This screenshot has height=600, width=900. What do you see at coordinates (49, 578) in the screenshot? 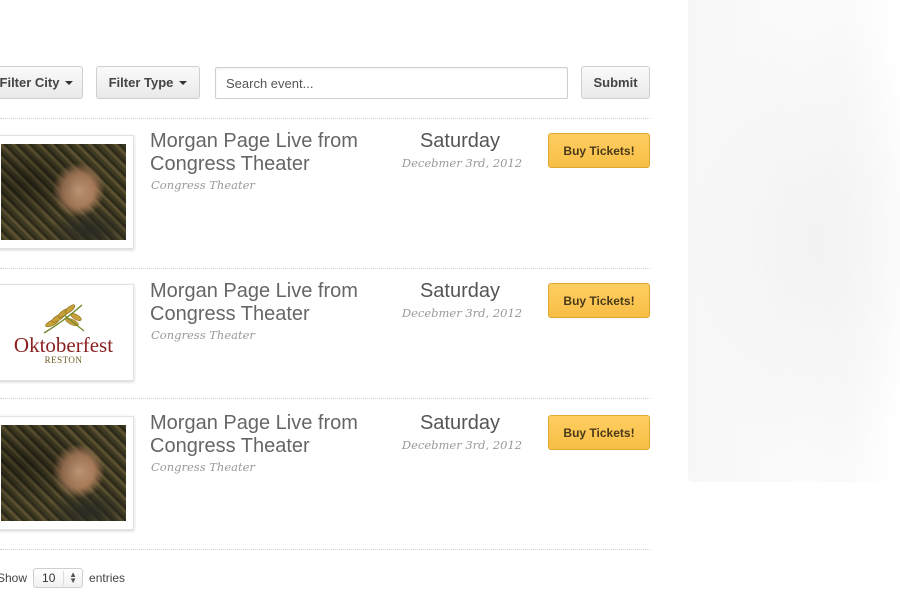
I see `entries-value: 10` at bounding box center [49, 578].